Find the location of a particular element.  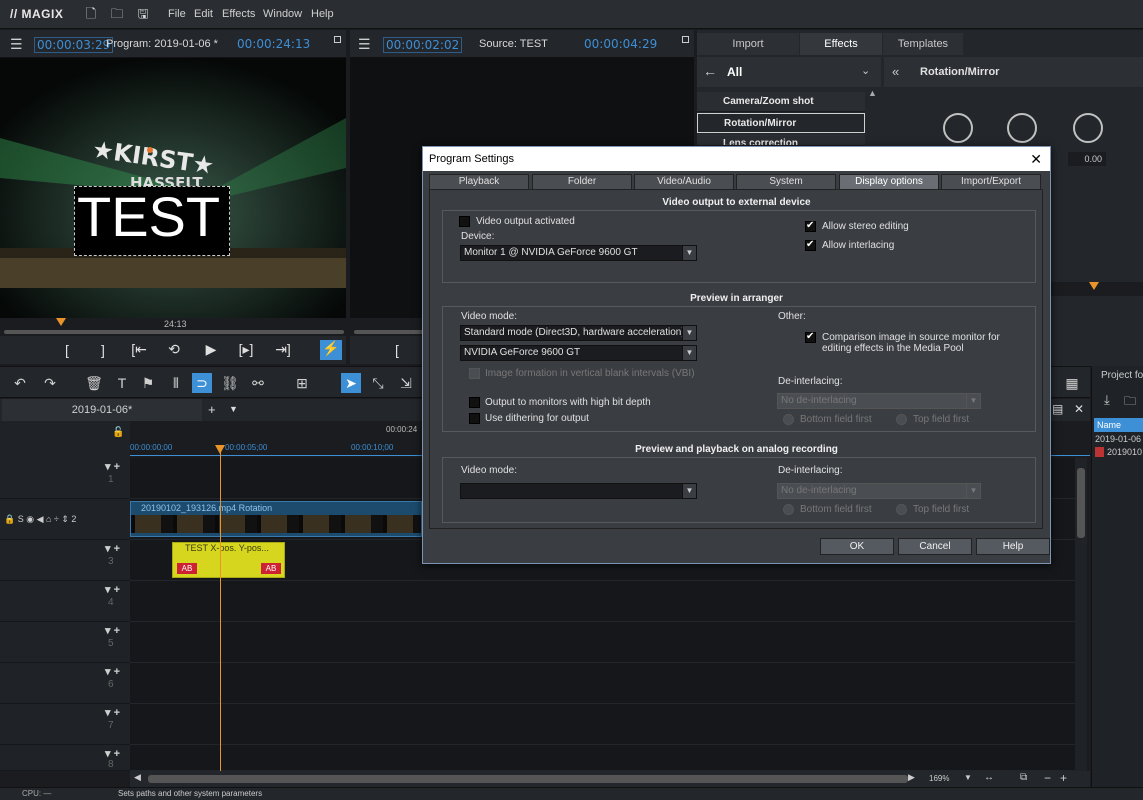

video-clip: 20190102_193126.mp4 Rotation is located at coordinates (276, 519).